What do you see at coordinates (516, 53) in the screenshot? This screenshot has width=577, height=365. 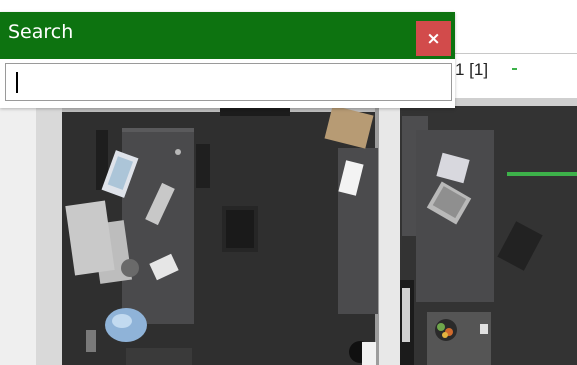 I see `toolbar-divider` at bounding box center [516, 53].